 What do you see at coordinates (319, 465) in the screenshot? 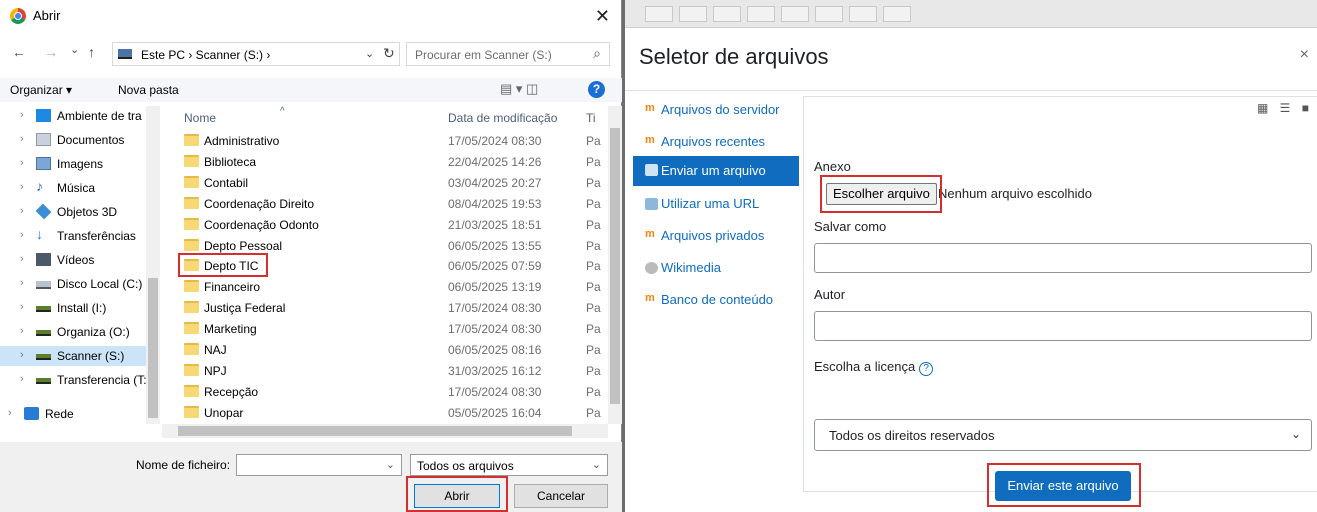
I see `filename-input: ⌄` at bounding box center [319, 465].